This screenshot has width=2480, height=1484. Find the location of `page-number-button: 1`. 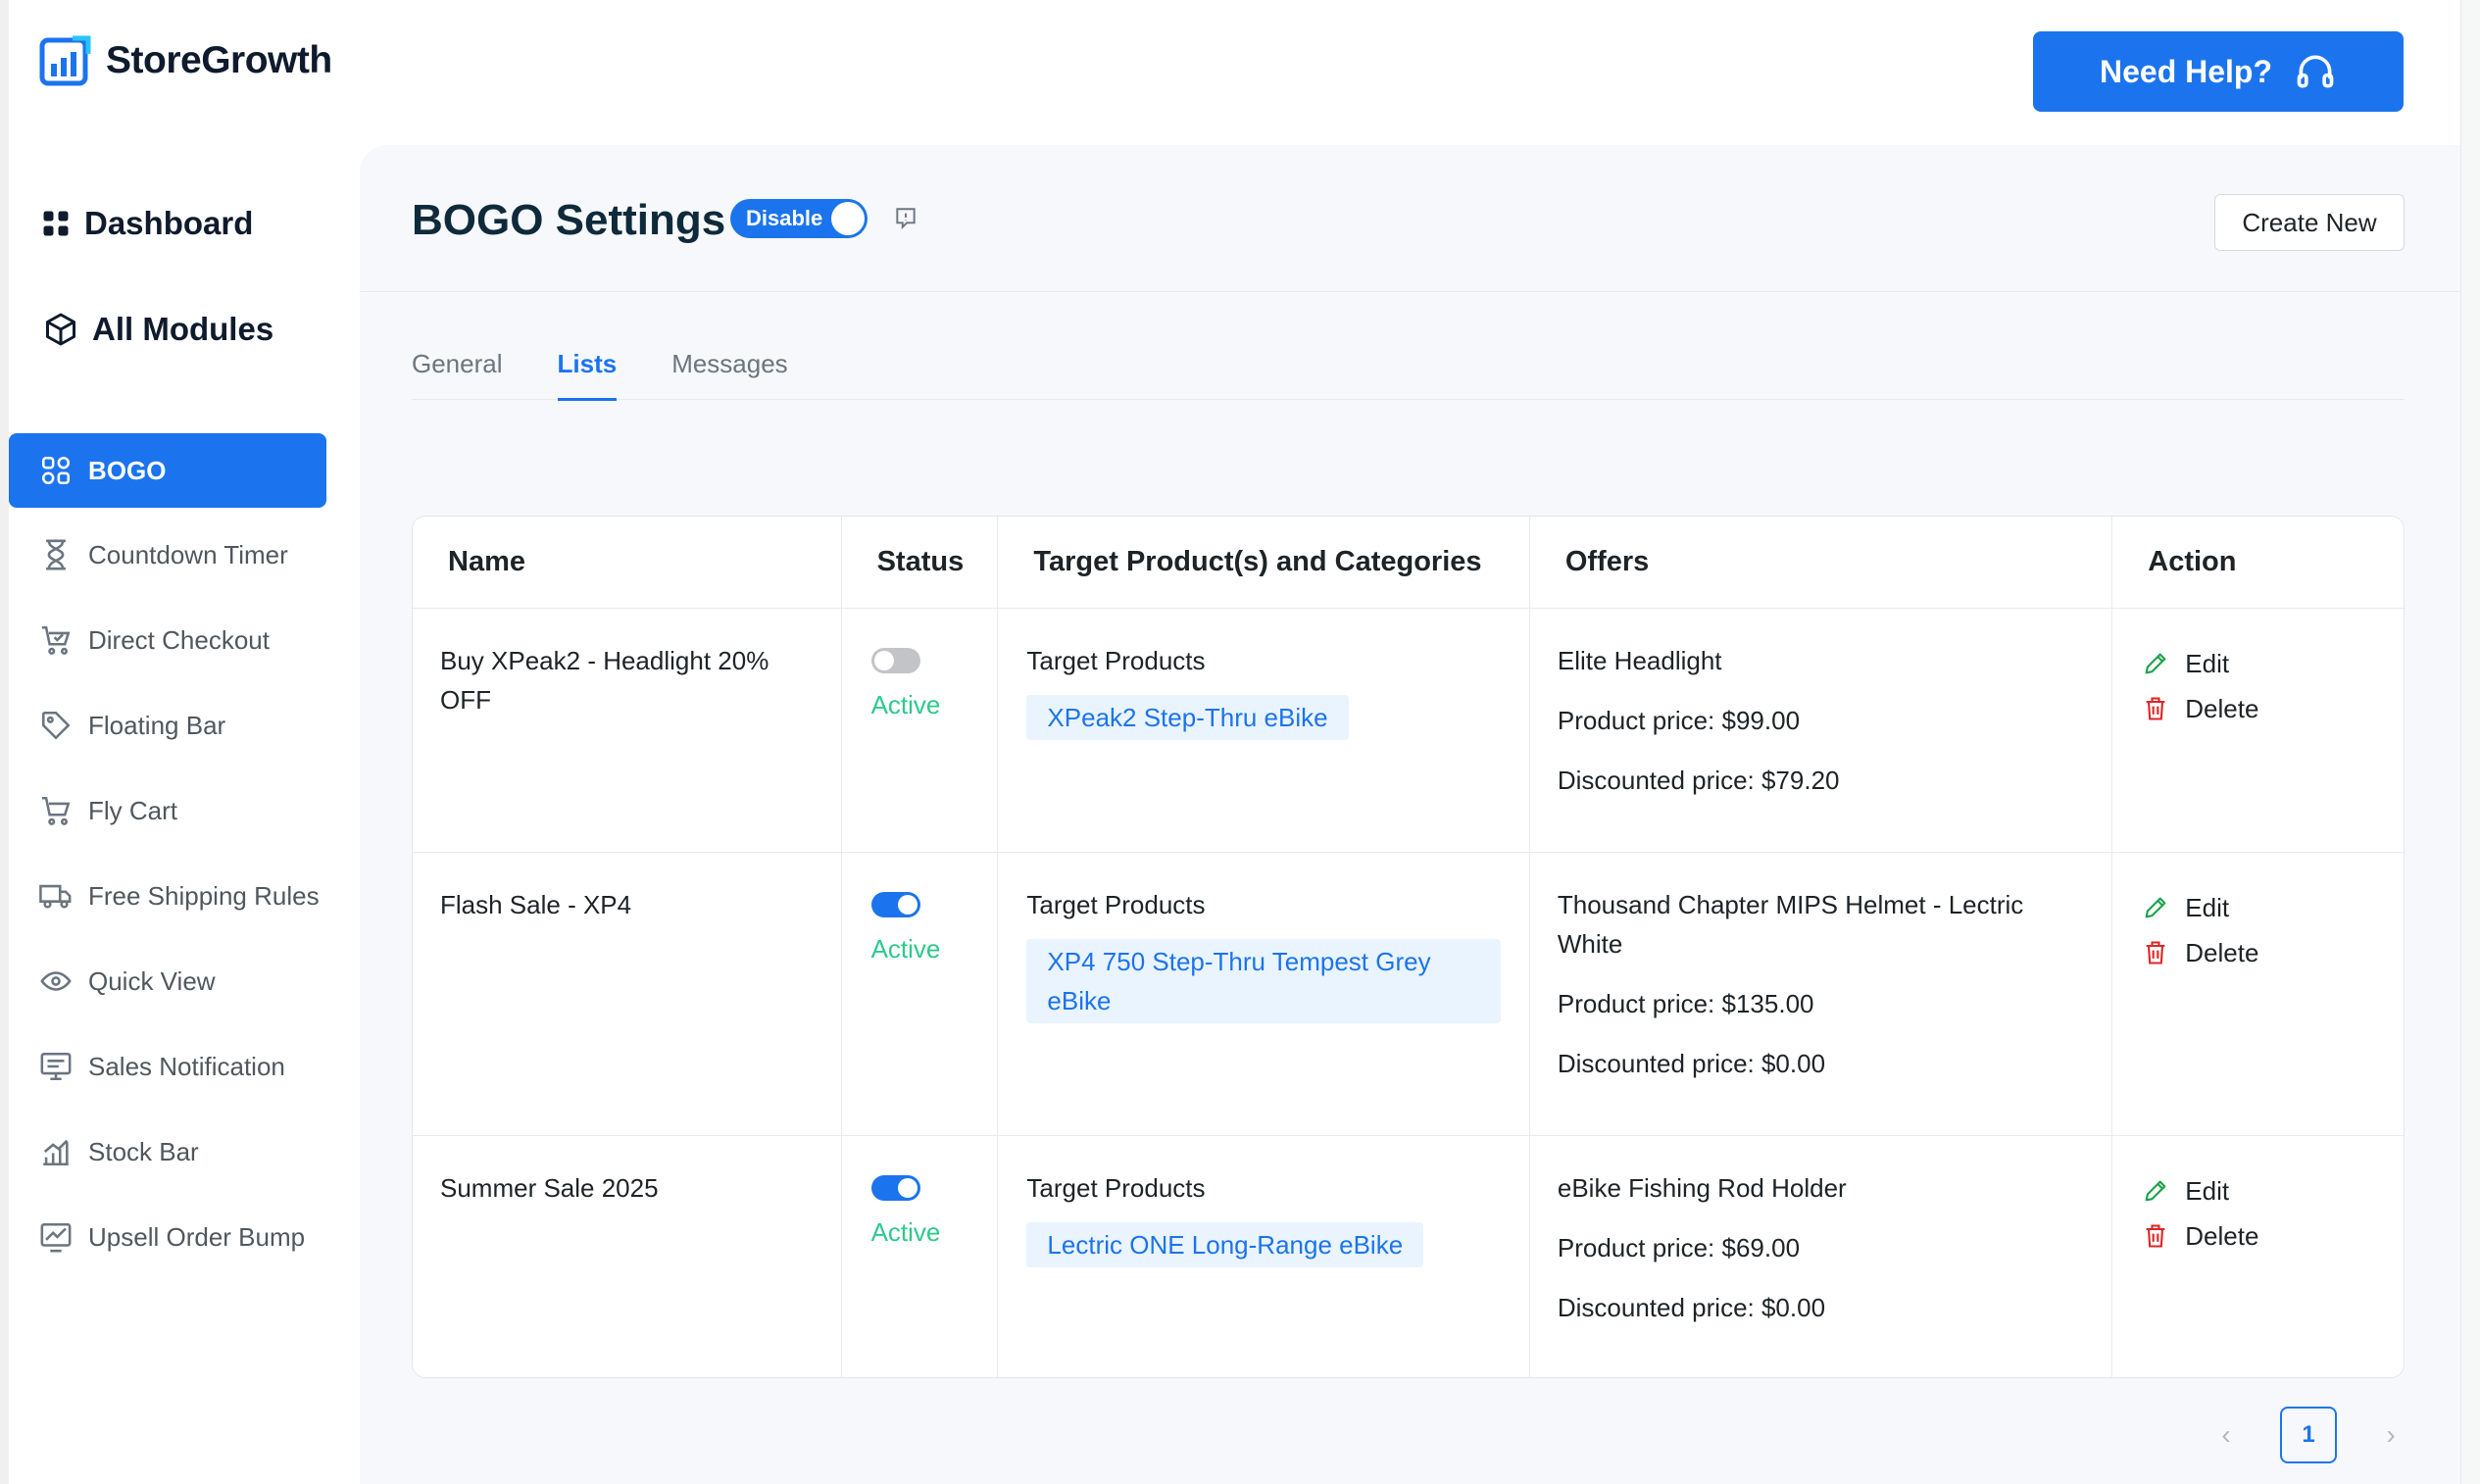

page-number-button: 1 is located at coordinates (2308, 1435).